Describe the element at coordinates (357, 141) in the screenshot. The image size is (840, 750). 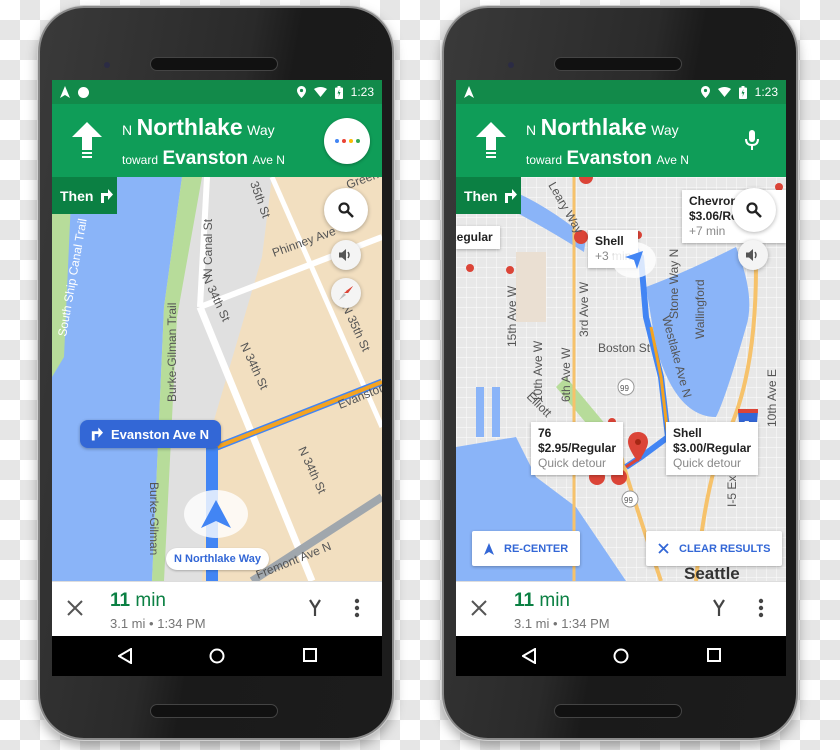
I see `assistant-dot-green` at that location.